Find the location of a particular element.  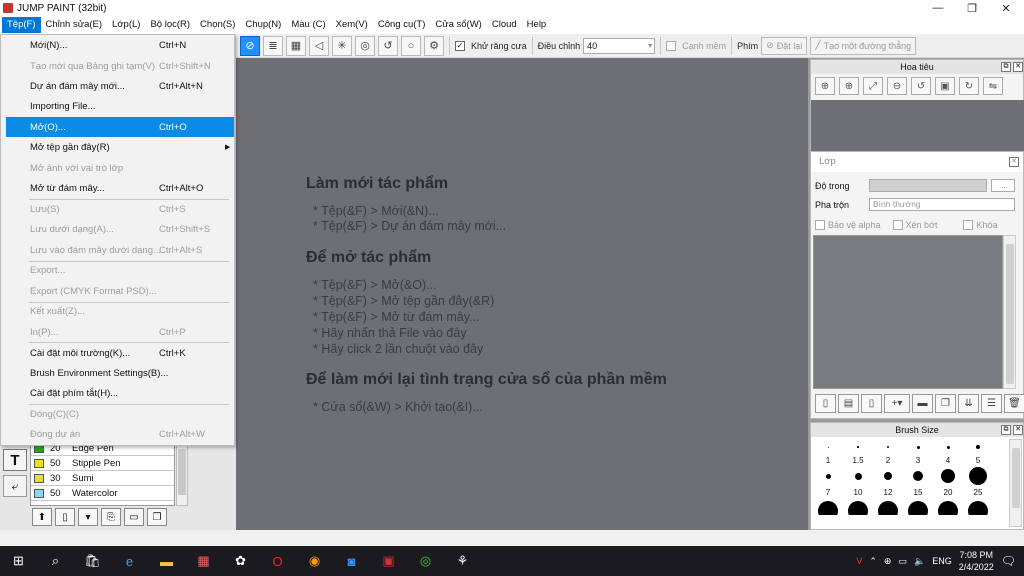

menu-item-preferences: Cài đặt môi trường(K)... Ctrl+K is located at coordinates (117, 353).